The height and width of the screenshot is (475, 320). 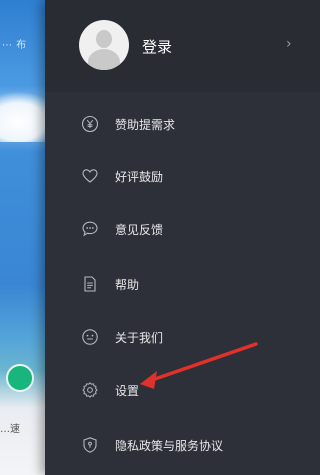 I want to click on avatar, so click(x=104, y=45).